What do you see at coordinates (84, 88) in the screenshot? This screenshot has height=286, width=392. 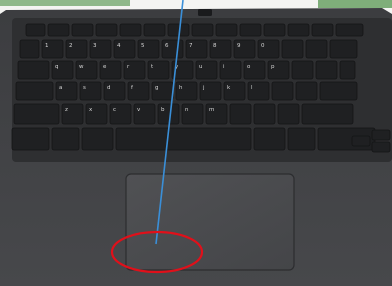 I see `key-label: s` at bounding box center [84, 88].